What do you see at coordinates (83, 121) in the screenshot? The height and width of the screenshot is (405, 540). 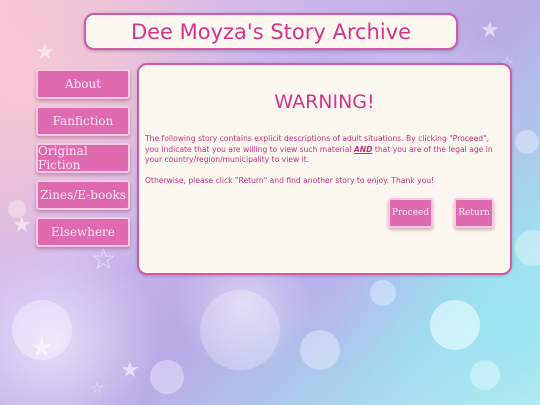 I see `nav-fanfiction-button: Fanfiction` at bounding box center [83, 121].